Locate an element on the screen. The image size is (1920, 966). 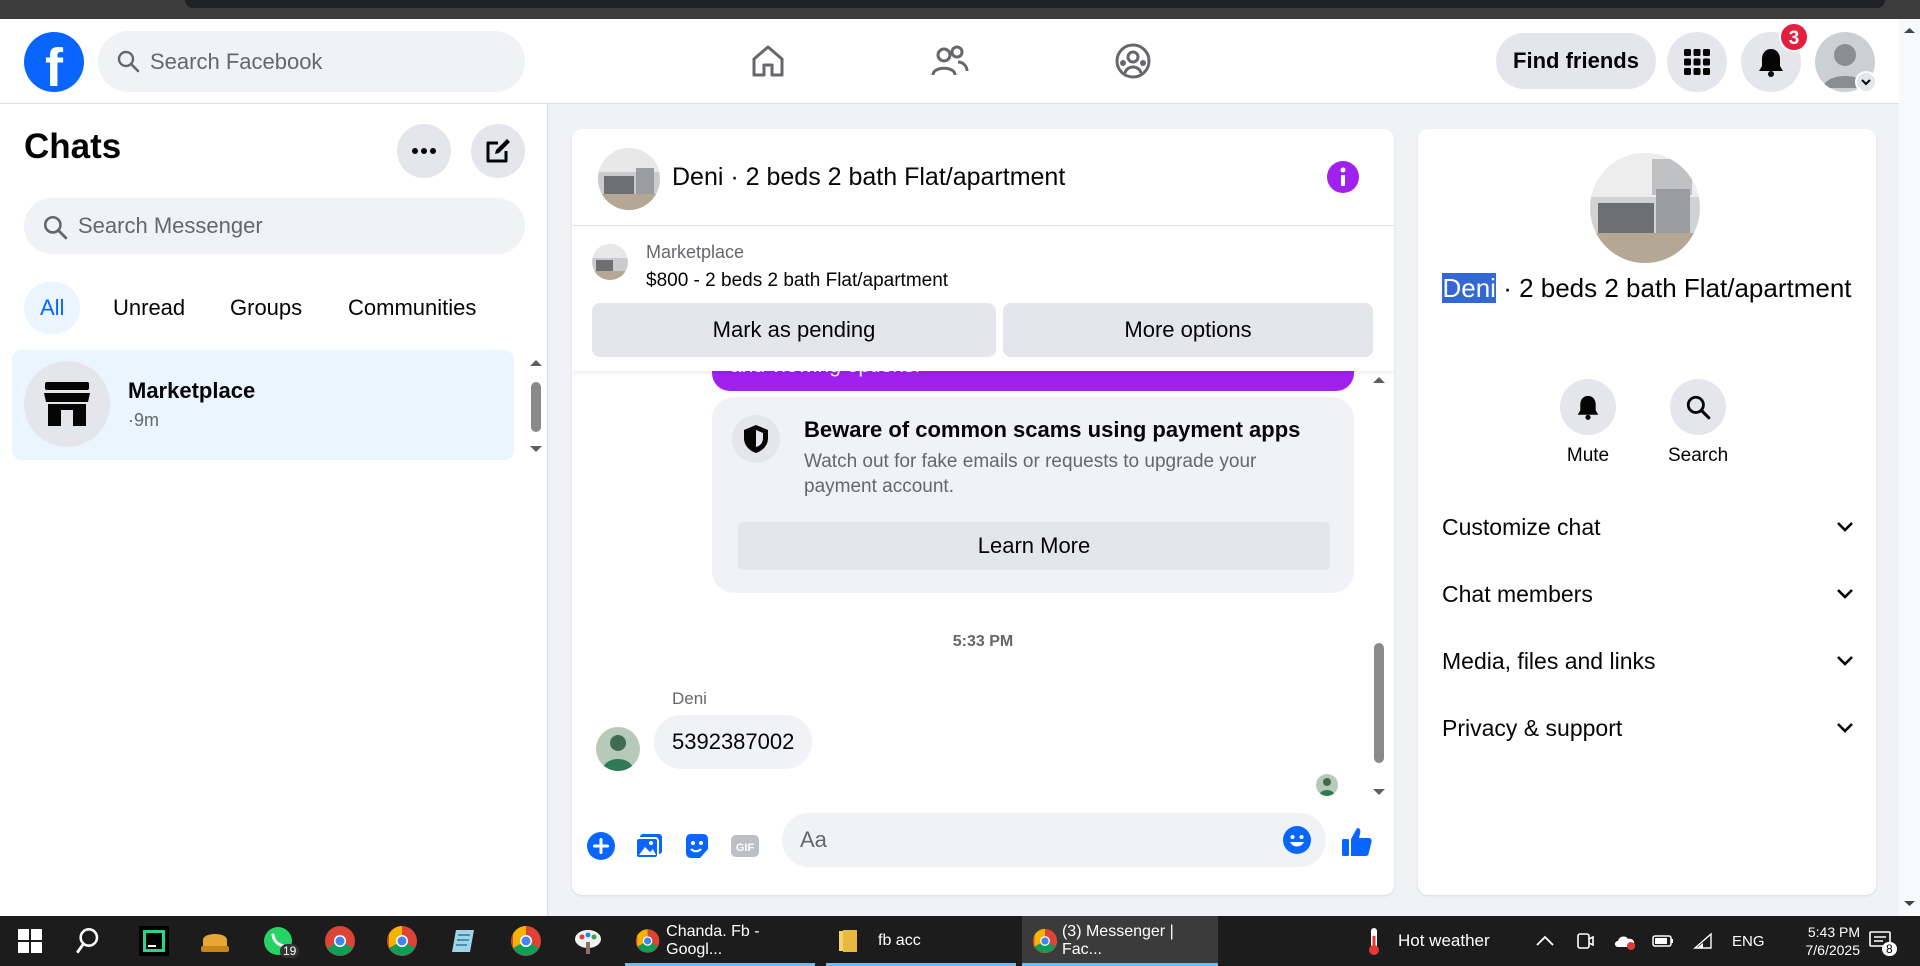
gif-icon: GIF is located at coordinates (745, 846).